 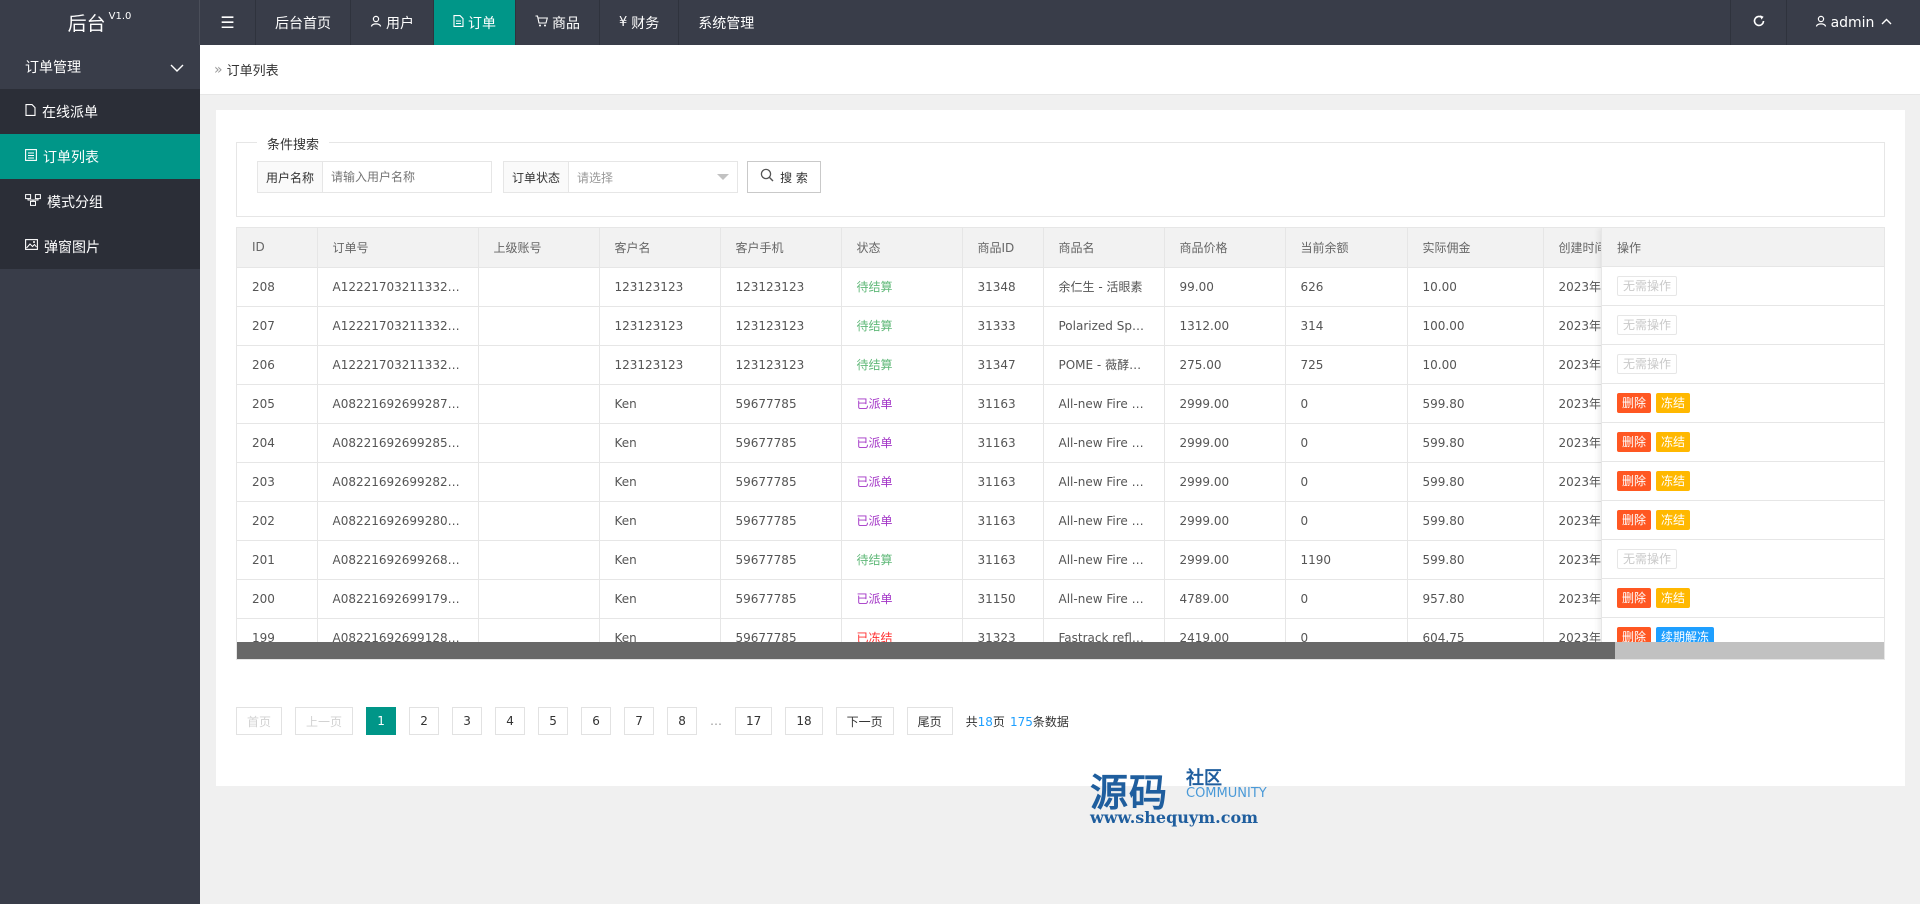 What do you see at coordinates (228, 22) in the screenshot?
I see `sidebar-toggle-button: ☰` at bounding box center [228, 22].